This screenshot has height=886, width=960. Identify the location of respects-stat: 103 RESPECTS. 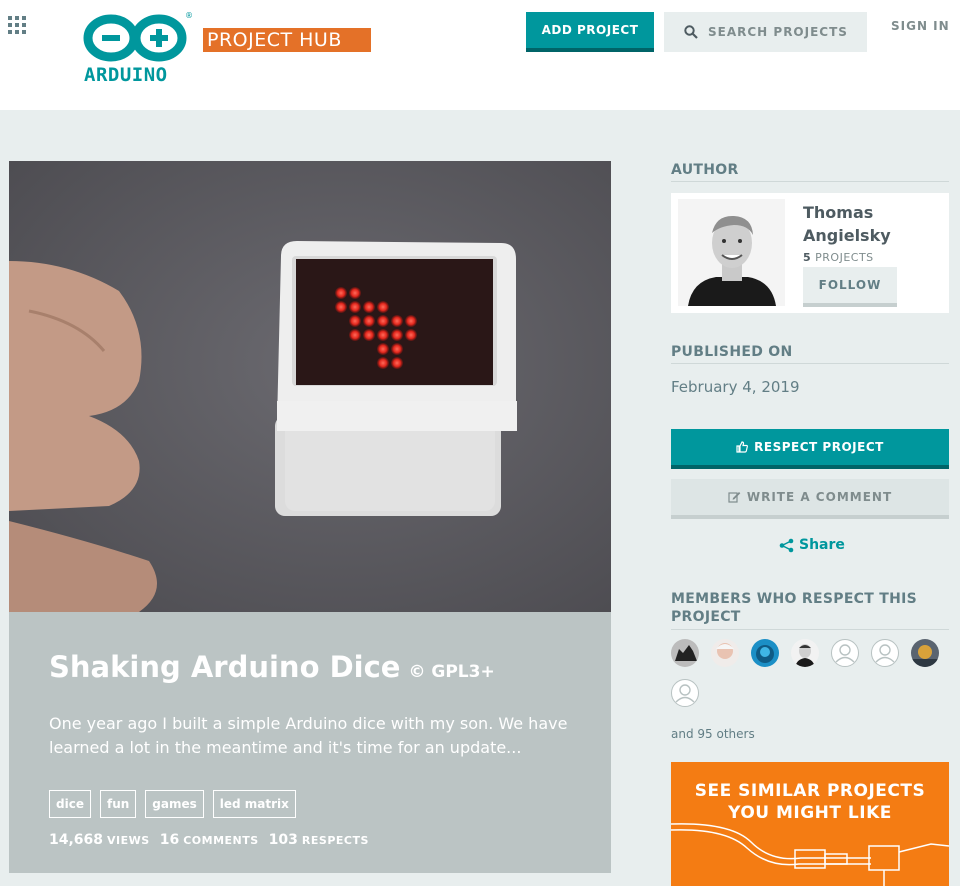
(319, 840).